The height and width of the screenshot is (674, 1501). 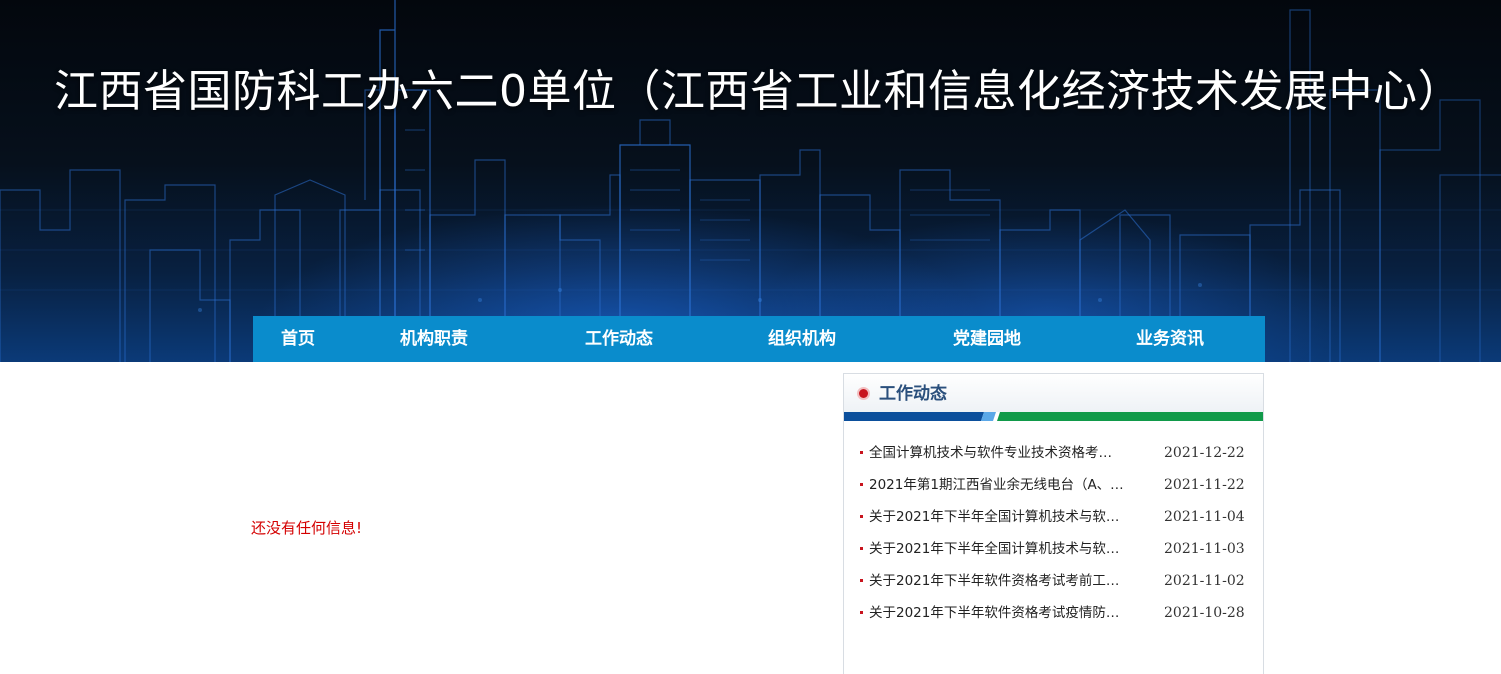 What do you see at coordinates (1204, 581) in the screenshot?
I see `news-date: 2021-11-02` at bounding box center [1204, 581].